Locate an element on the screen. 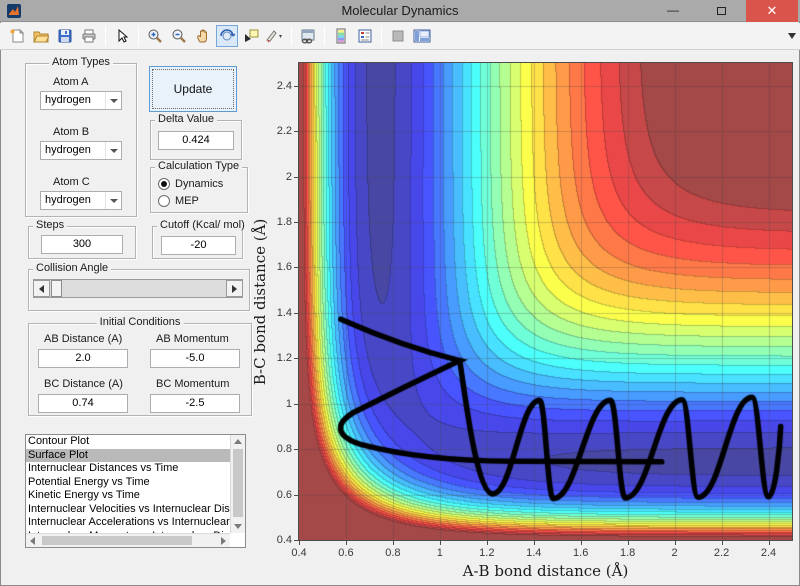 The image size is (800, 586). show-plot-tools-icon is located at coordinates (422, 36).